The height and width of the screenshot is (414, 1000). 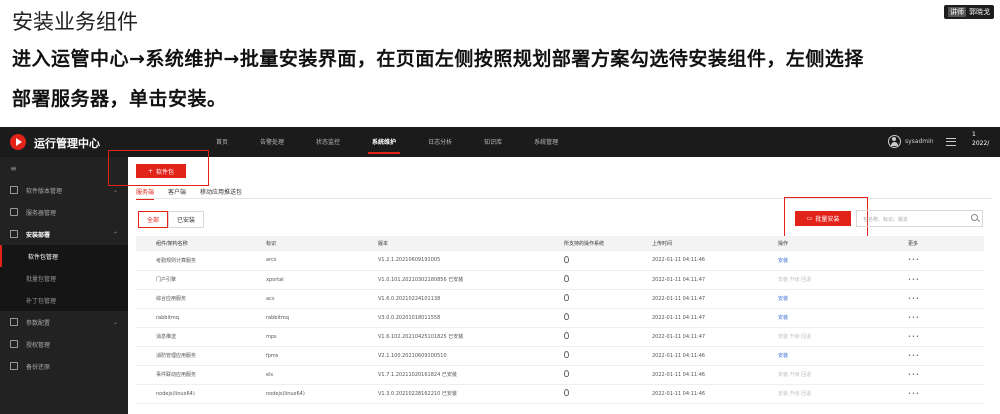 I want to click on nav-status-monitor: 状态监控, so click(x=328, y=142).